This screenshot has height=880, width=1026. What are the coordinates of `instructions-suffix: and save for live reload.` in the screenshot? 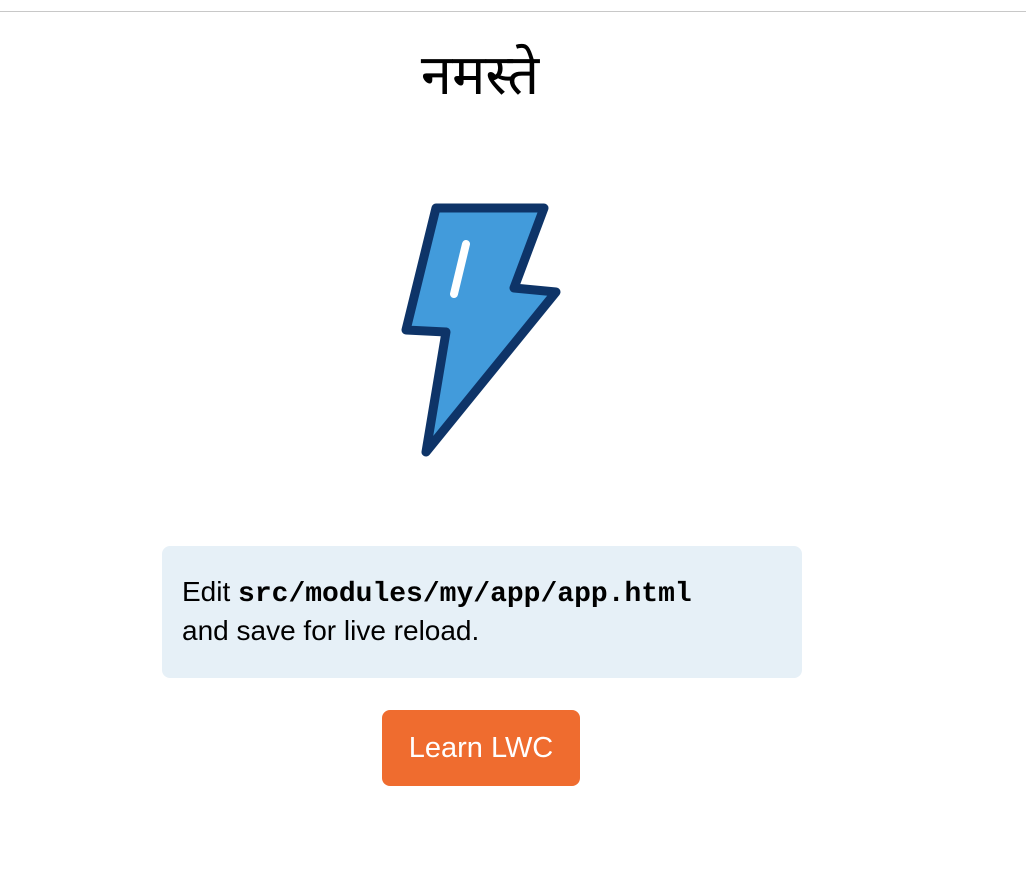 It's located at (331, 630).